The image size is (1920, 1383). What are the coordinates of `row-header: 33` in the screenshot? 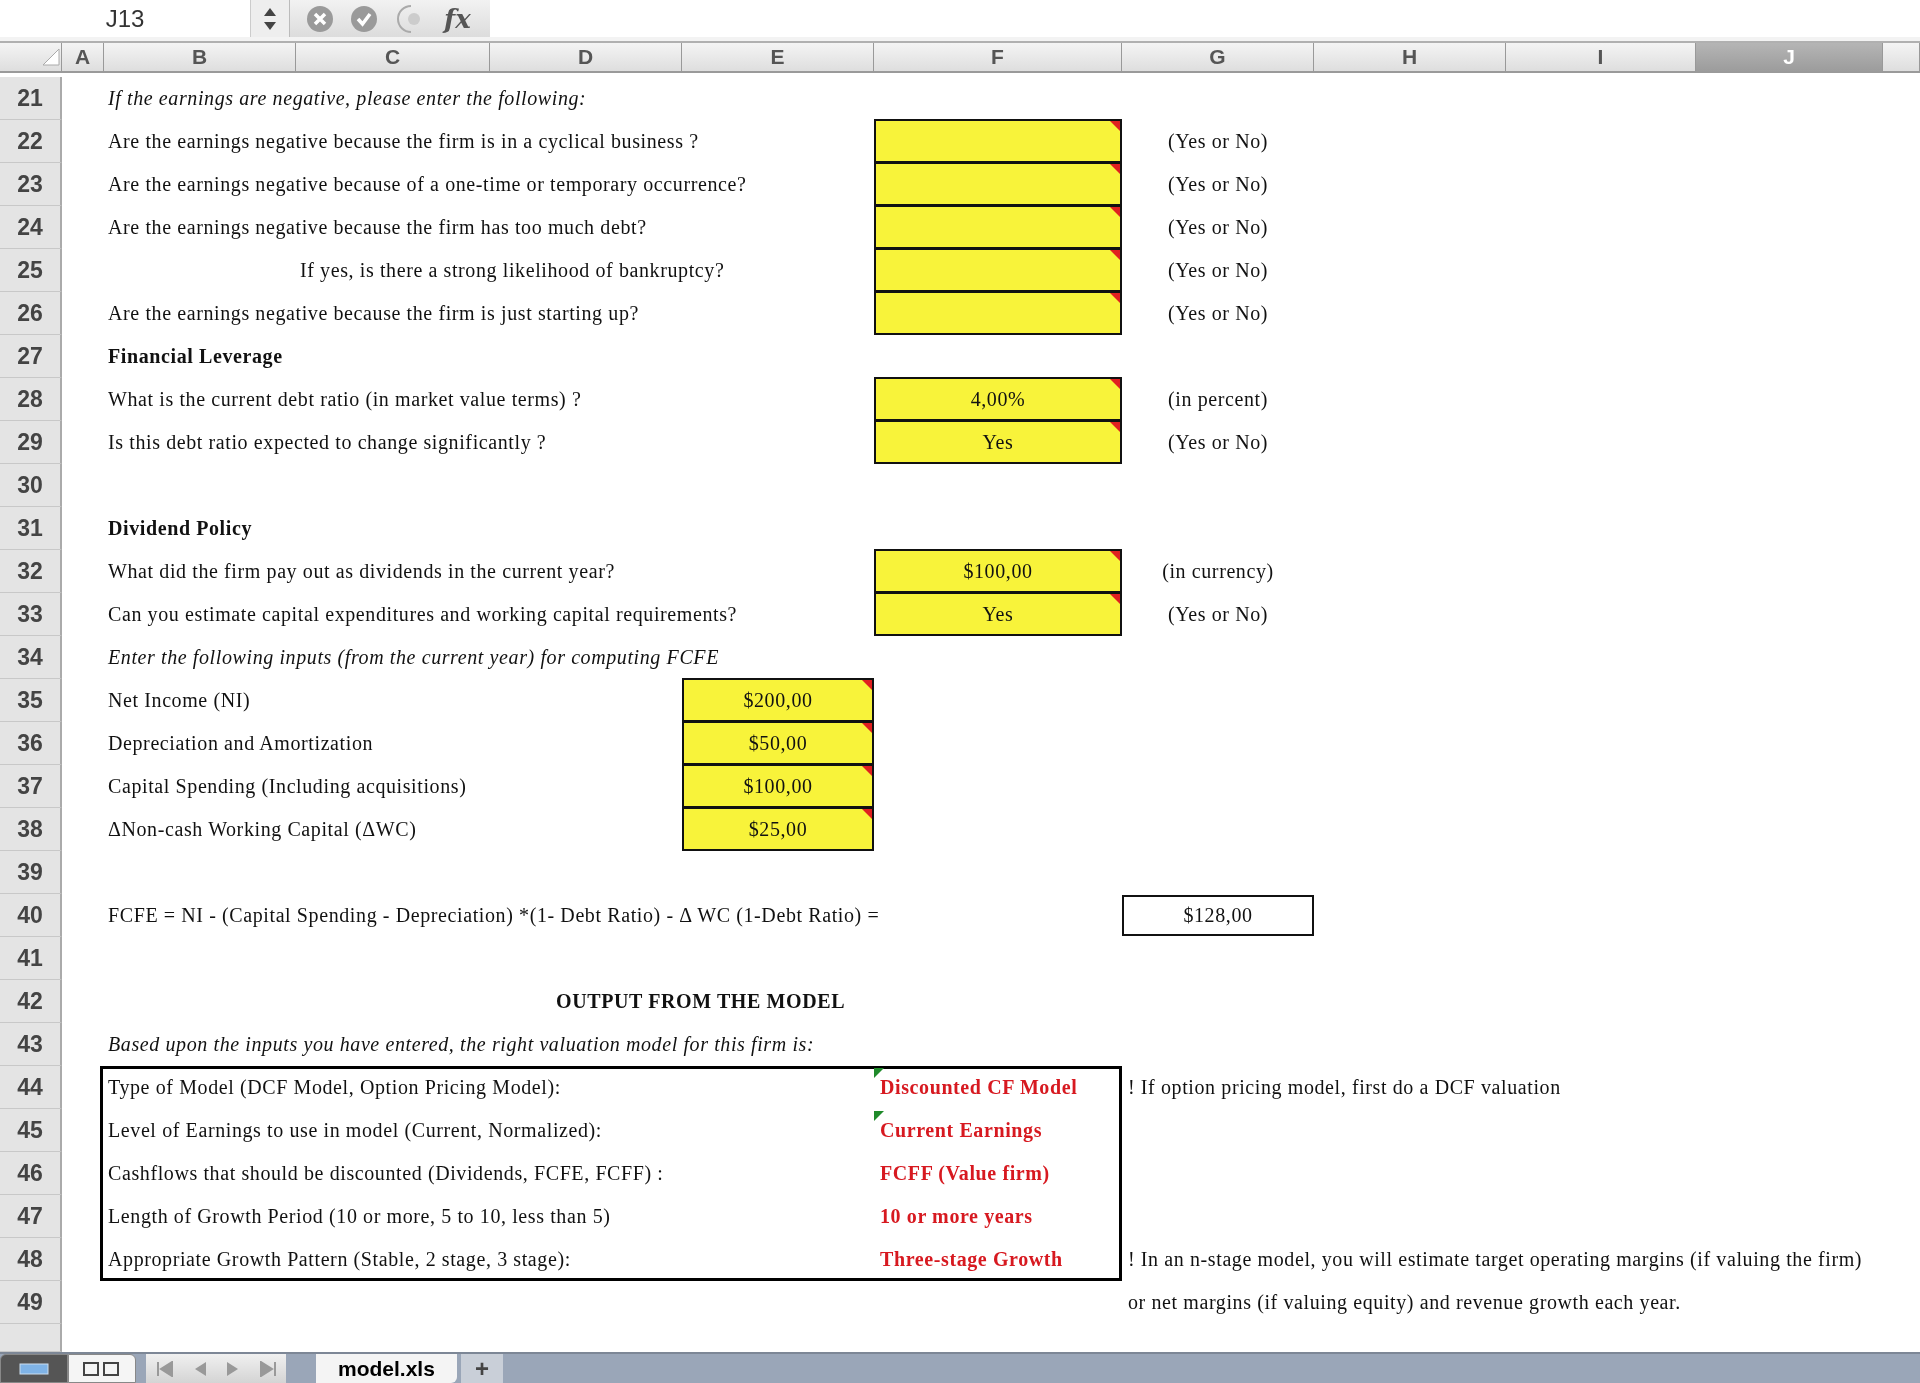 It's located at (31, 614).